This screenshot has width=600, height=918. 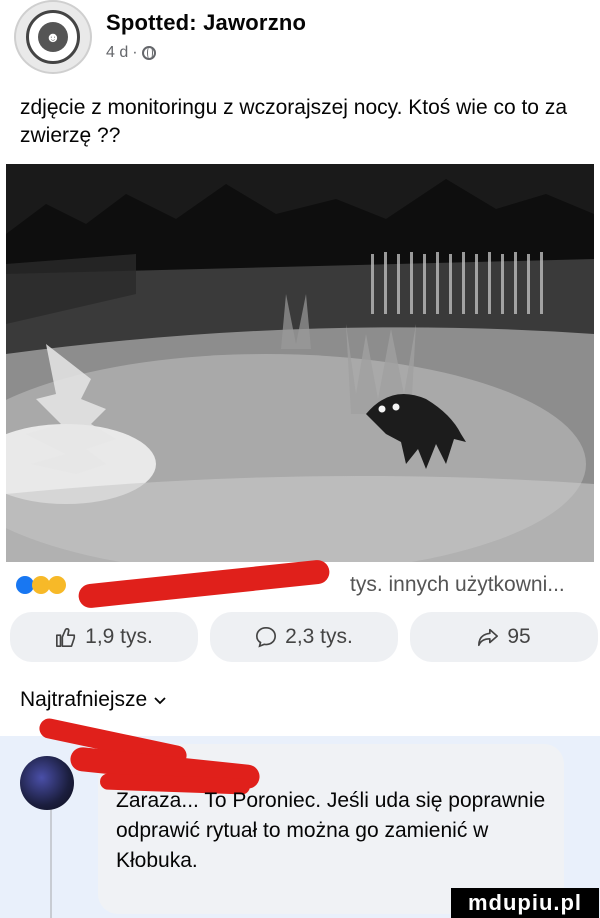 I want to click on share-button: 95, so click(x=504, y=637).